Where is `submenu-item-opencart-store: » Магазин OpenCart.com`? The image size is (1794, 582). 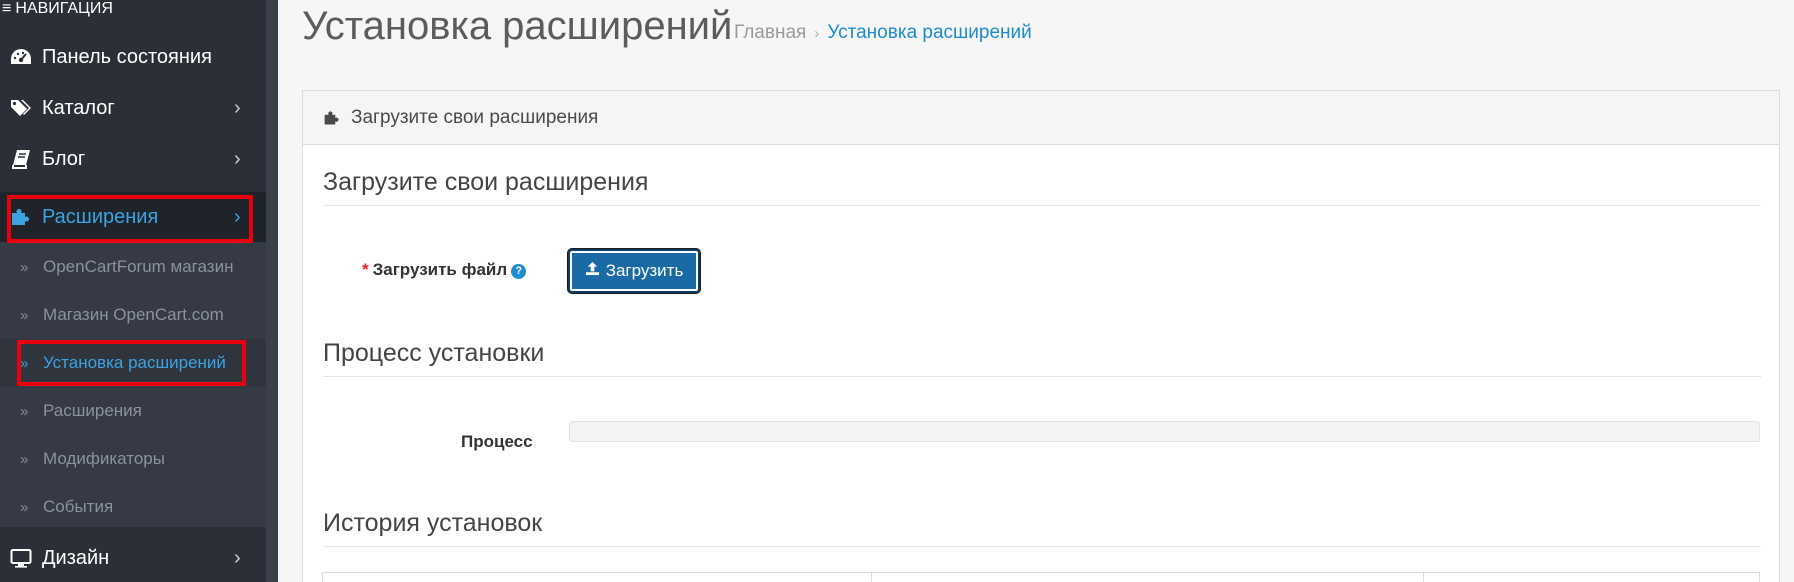
submenu-item-opencart-store: » Магазин OpenCart.com is located at coordinates (133, 315).